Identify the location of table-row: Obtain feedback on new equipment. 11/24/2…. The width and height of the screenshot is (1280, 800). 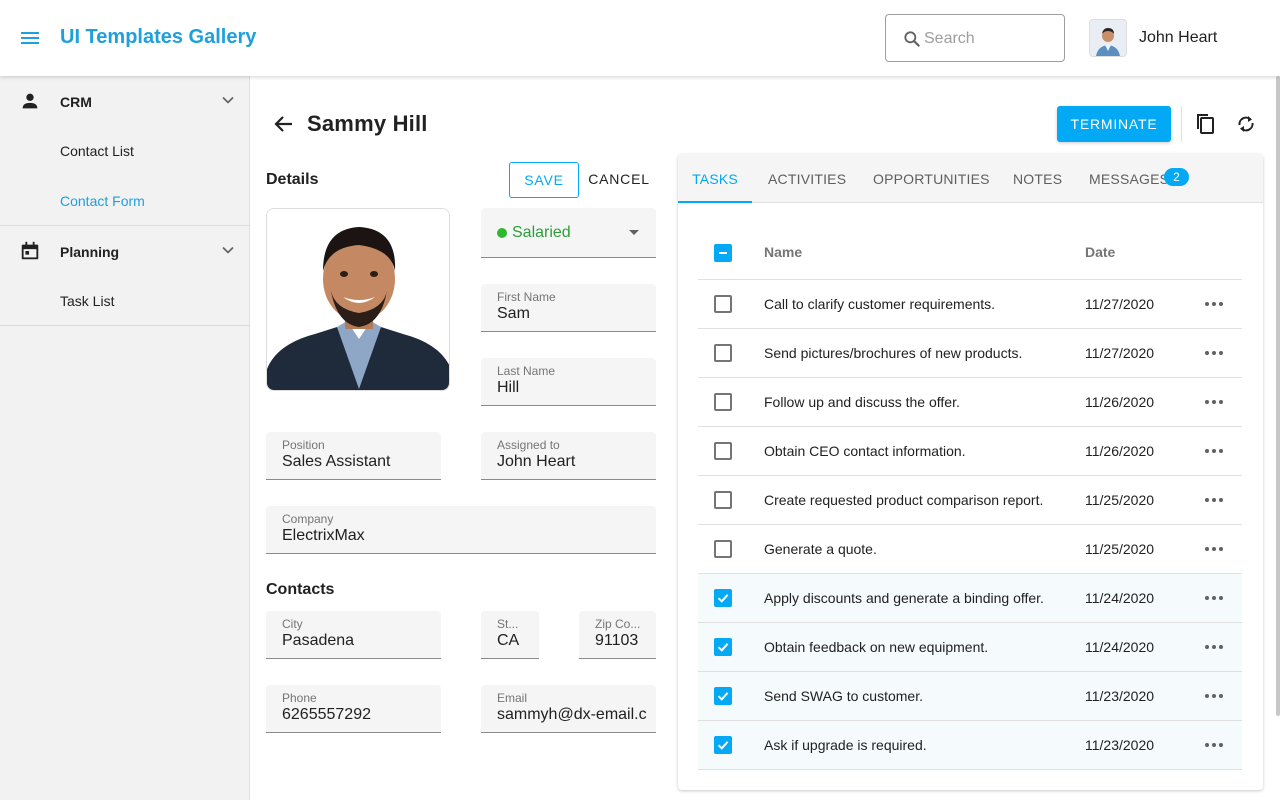
(970, 647).